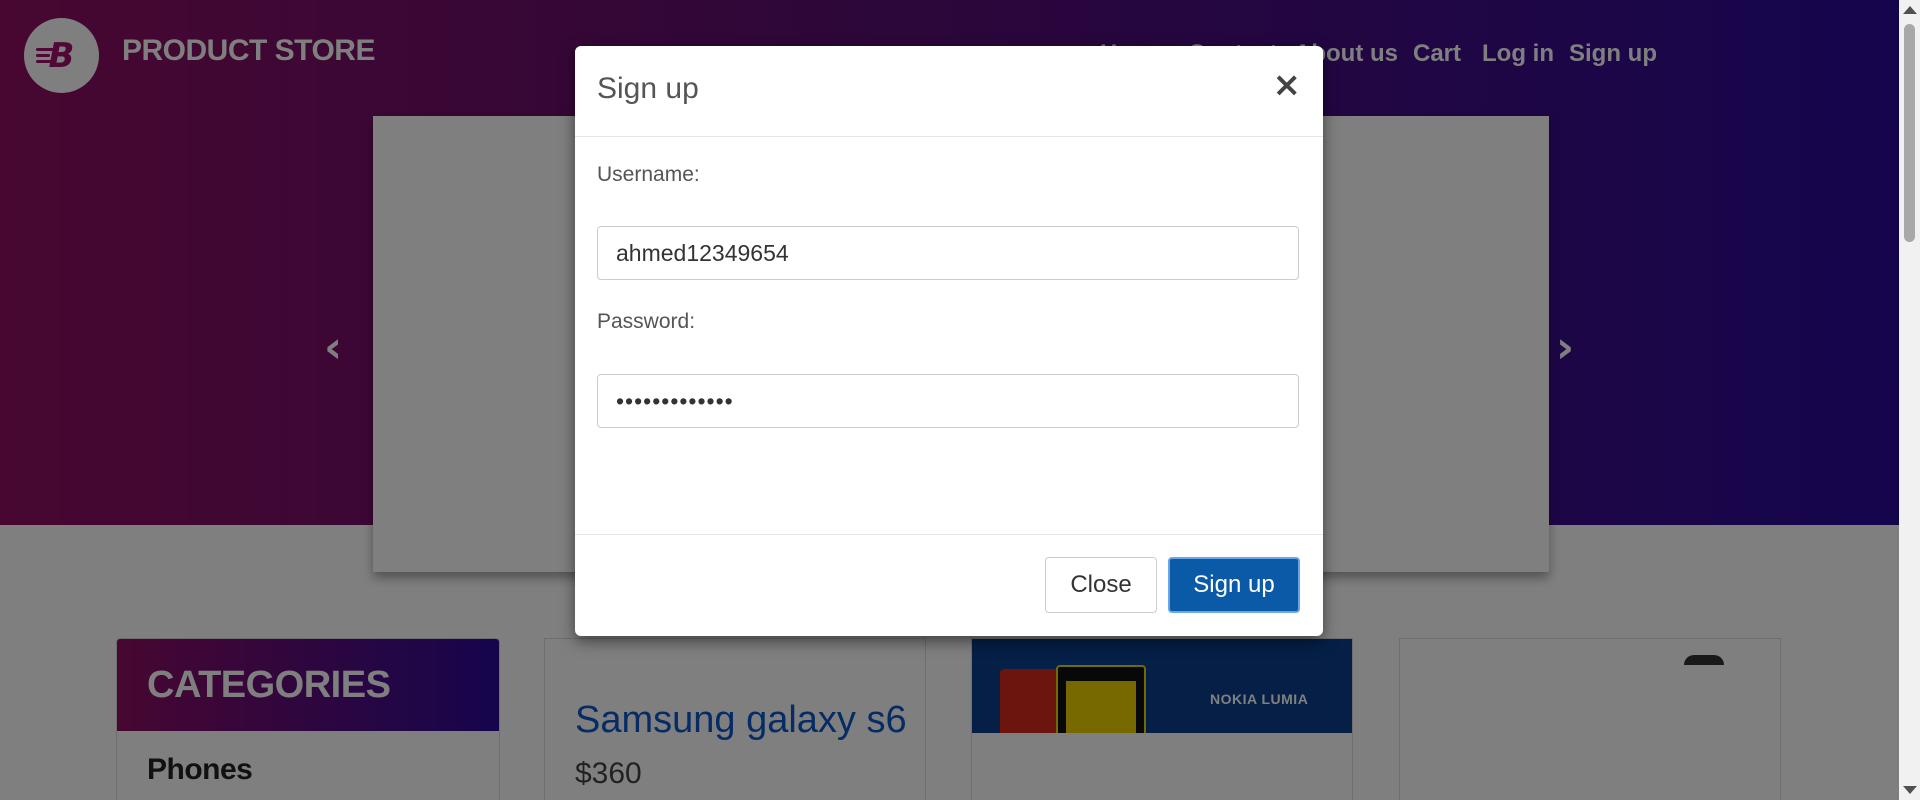  Describe the element at coordinates (949, 91) in the screenshot. I see `modal-header: Sign up ×` at that location.